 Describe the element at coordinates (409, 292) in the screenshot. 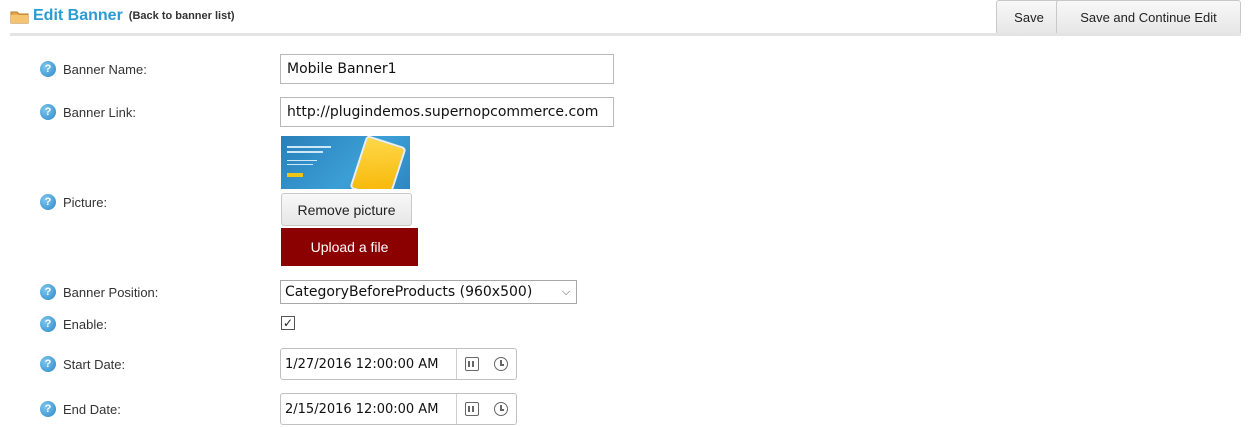

I see `banner-position-value: CategoryBeforeProducts (960x500)` at that location.